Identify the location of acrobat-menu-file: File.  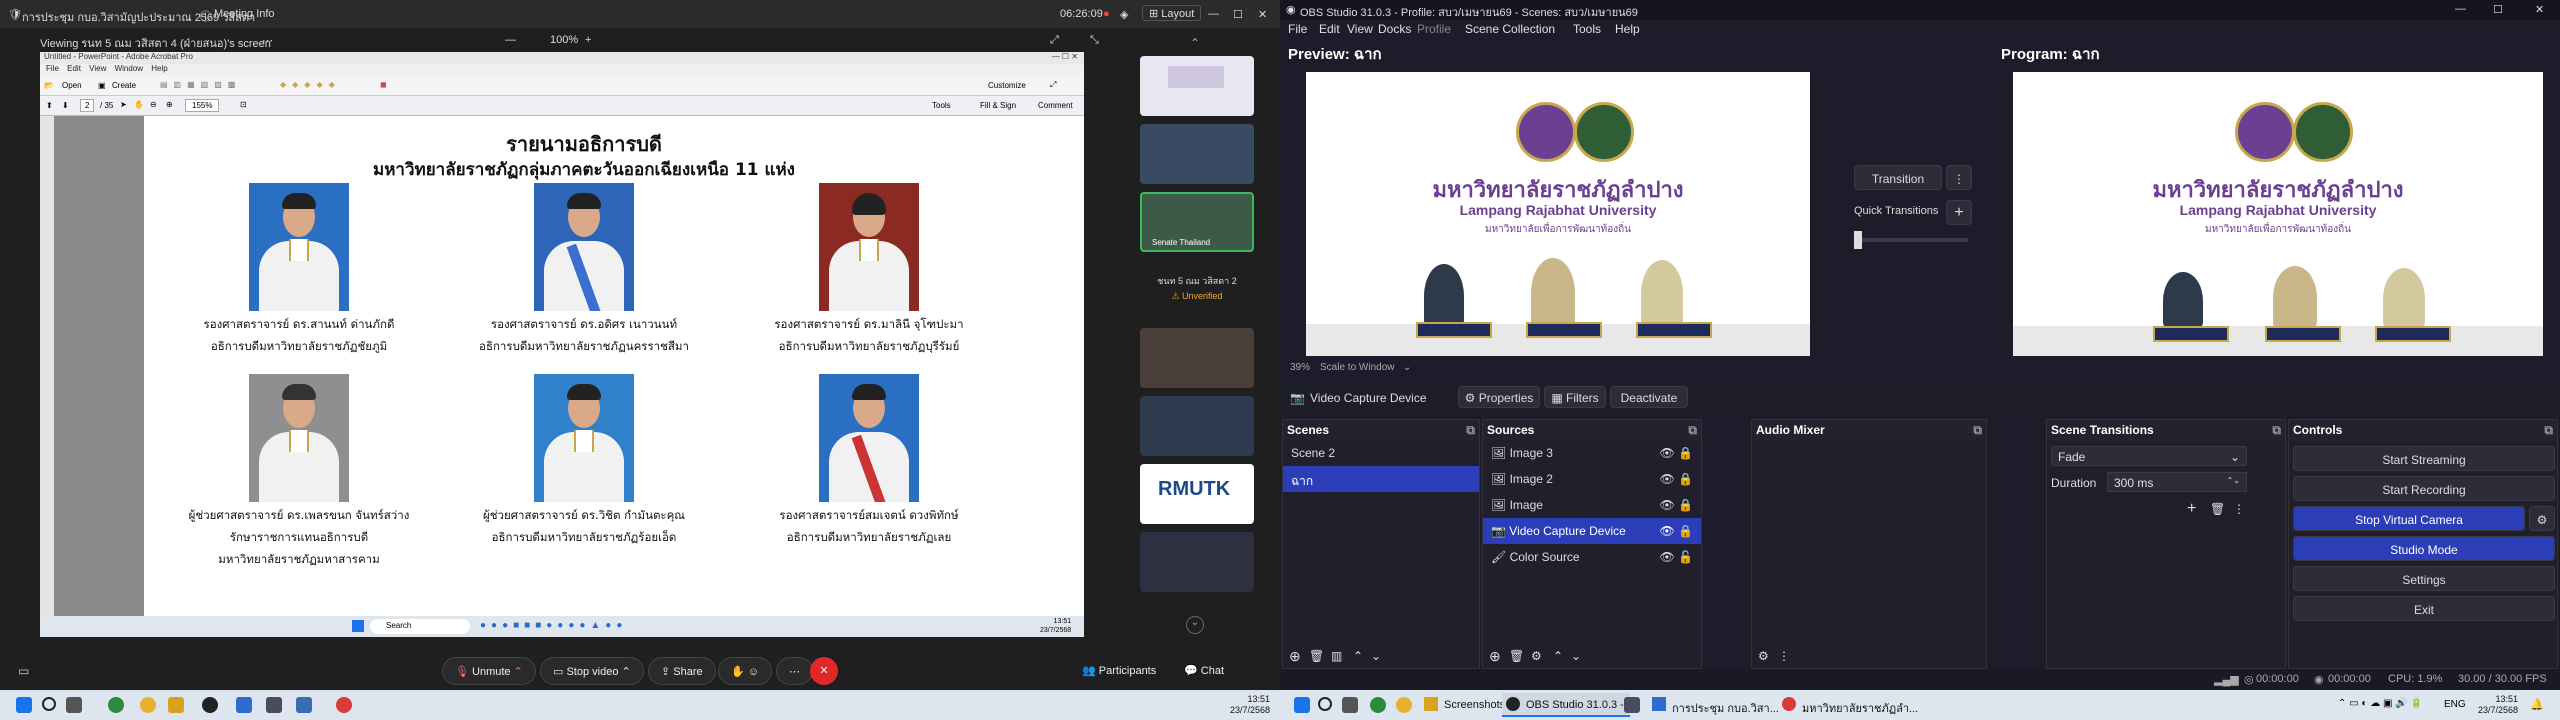
(52, 68).